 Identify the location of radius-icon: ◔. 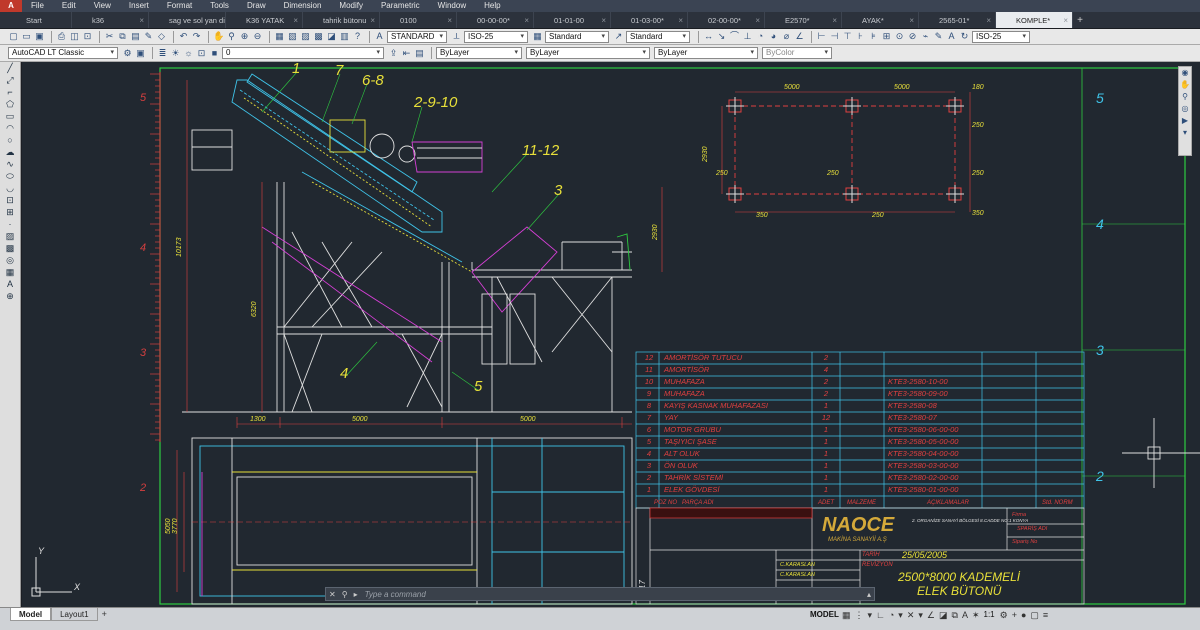
(760, 36).